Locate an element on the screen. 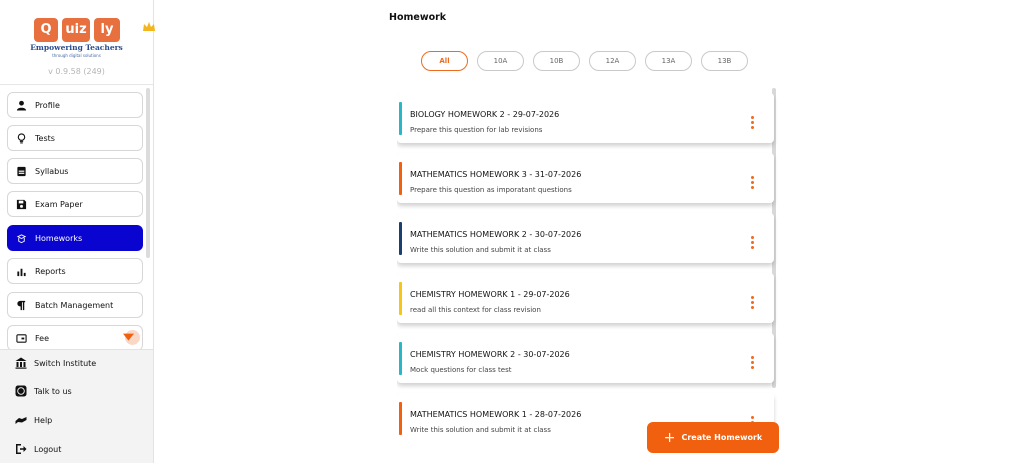  help-link: Help is located at coordinates (33, 420).